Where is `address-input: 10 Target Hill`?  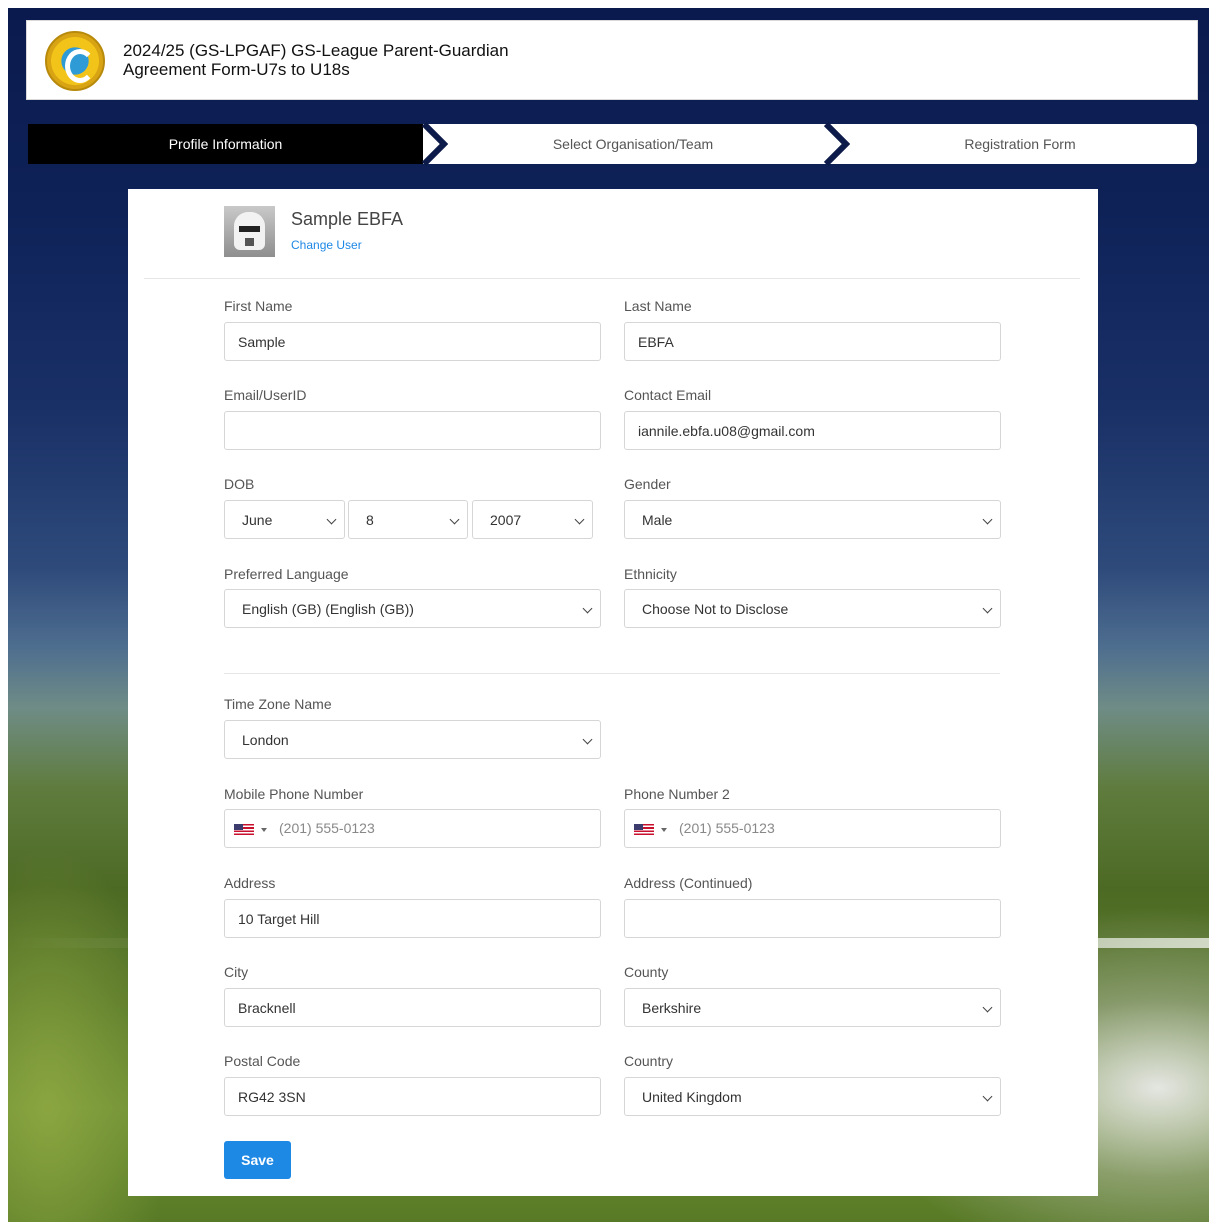
address-input: 10 Target Hill is located at coordinates (412, 918).